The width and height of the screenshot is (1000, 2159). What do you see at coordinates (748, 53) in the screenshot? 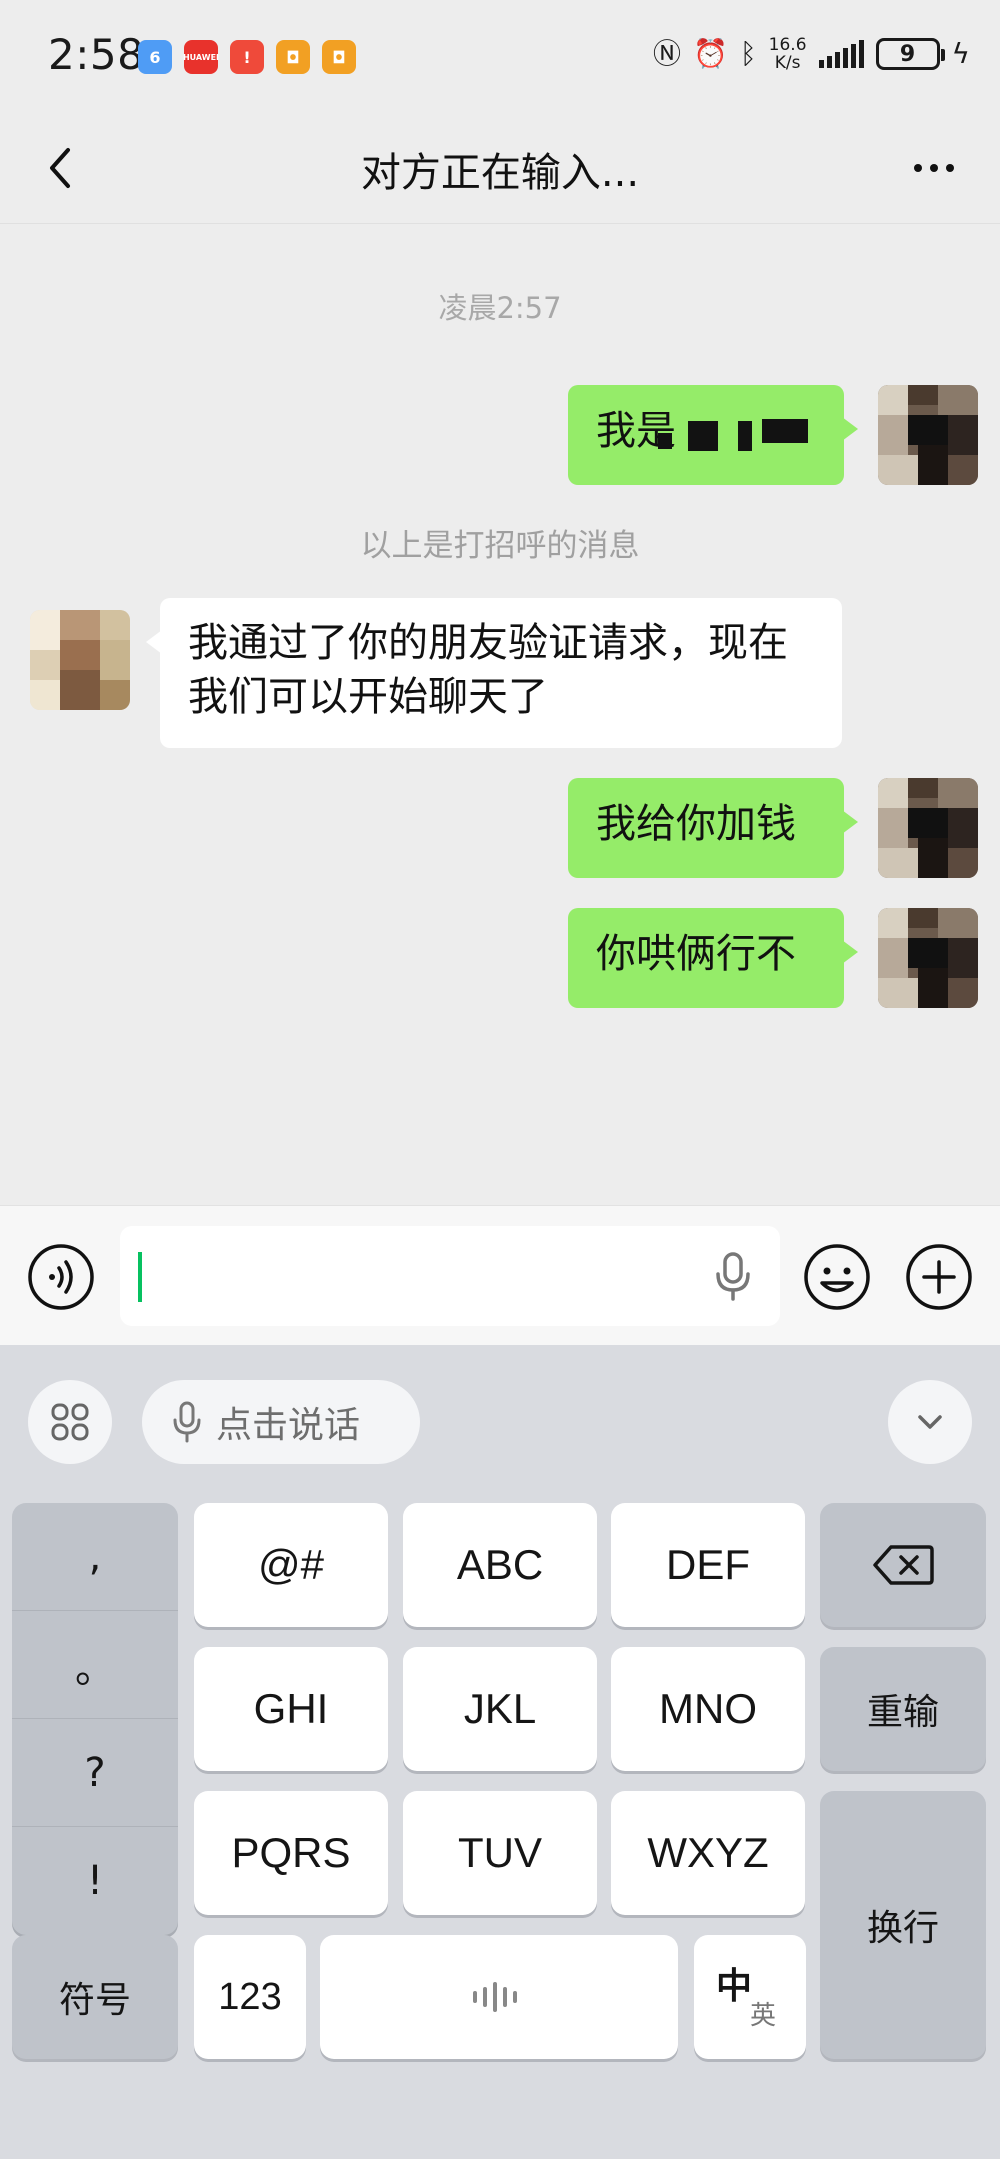
I see `bluetooth-icon: ᛒ` at bounding box center [748, 53].